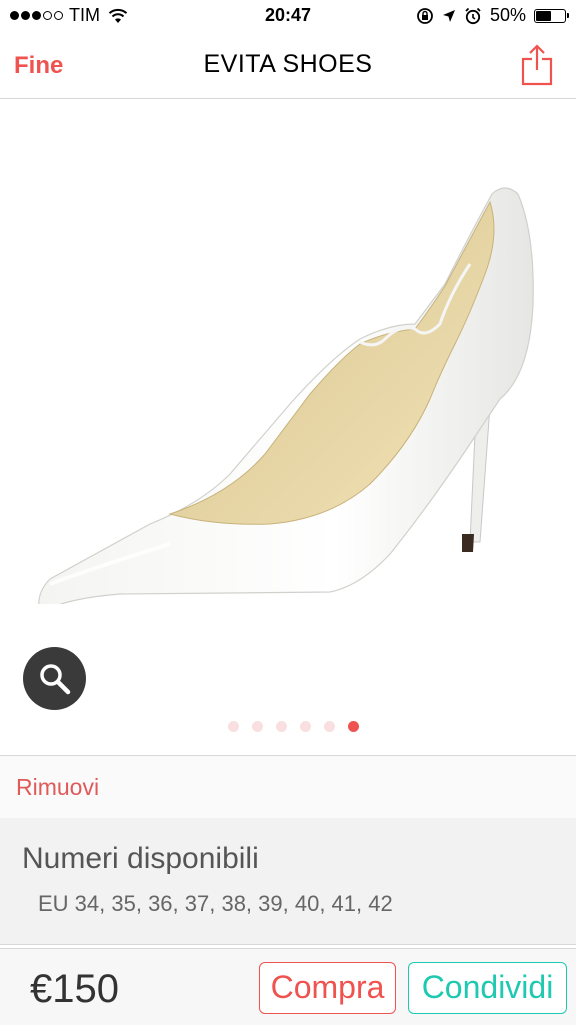 This screenshot has height=1025, width=576. Describe the element at coordinates (288, 726) in the screenshot. I see `page-indicator` at that location.